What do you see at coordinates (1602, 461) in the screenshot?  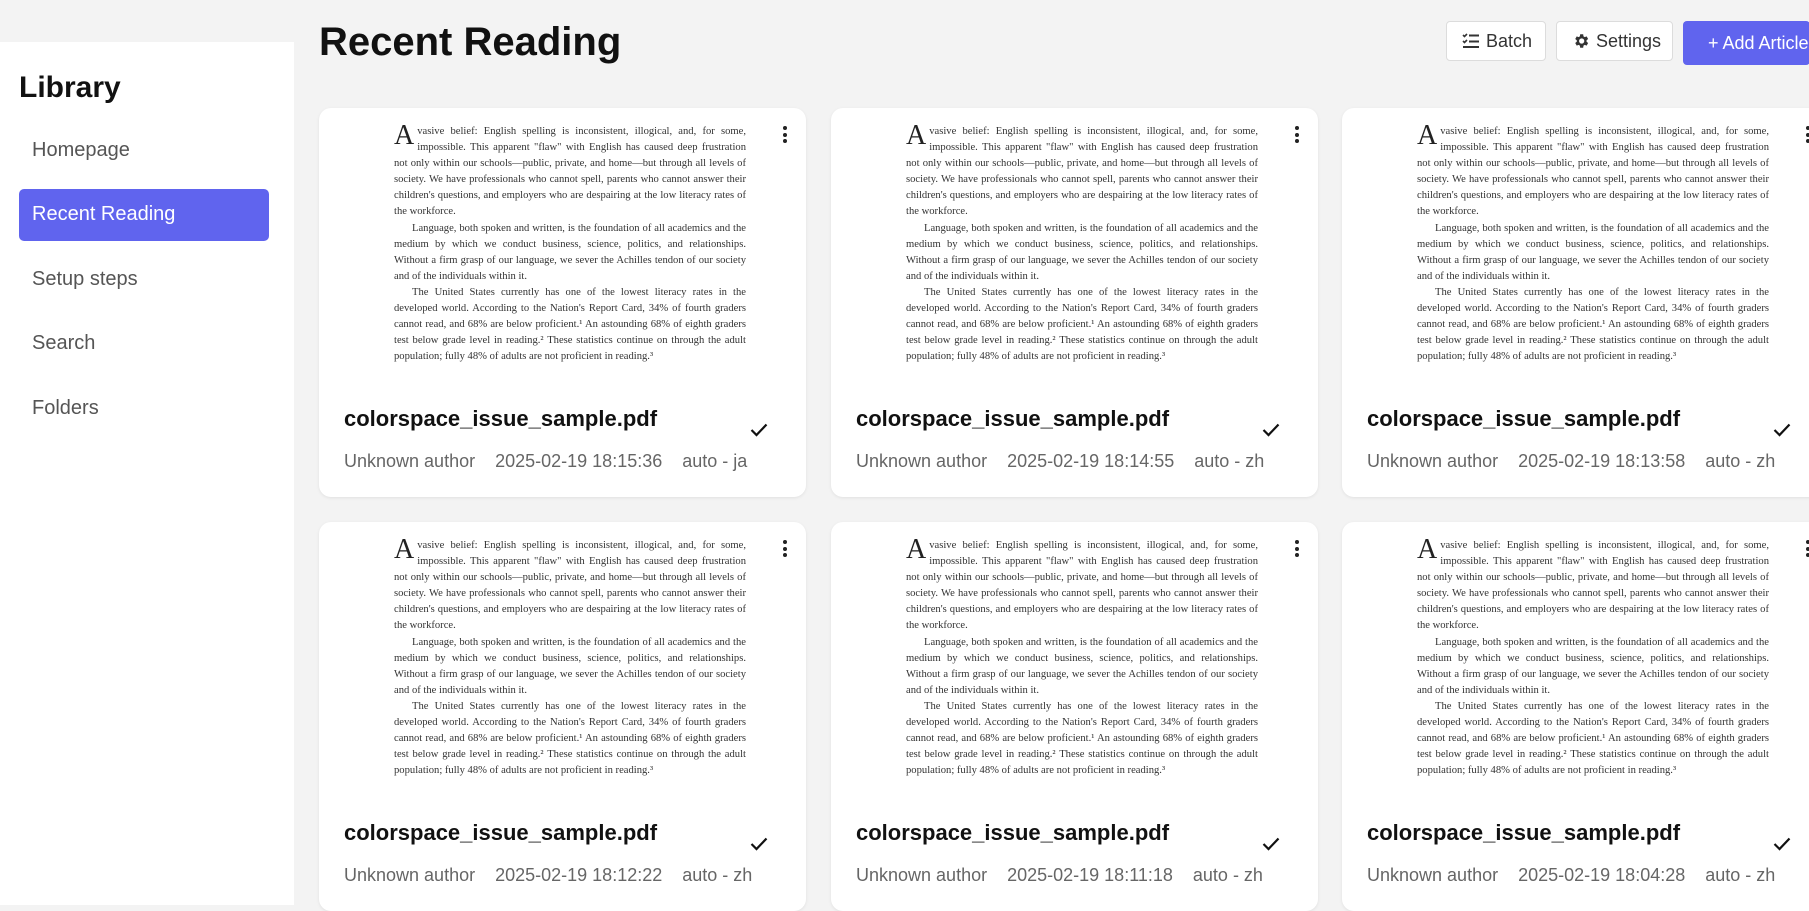 I see `article-date: 2025-02-19 18:13:58` at bounding box center [1602, 461].